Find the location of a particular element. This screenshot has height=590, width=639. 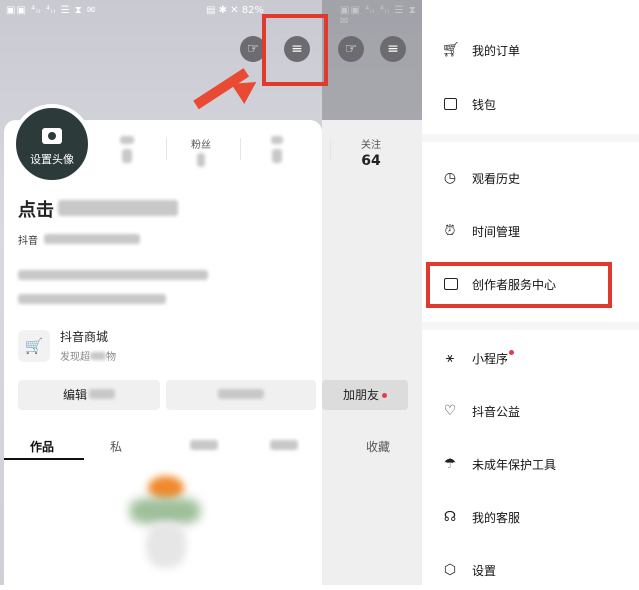

douyin-id: 抖音 is located at coordinates (79, 239).